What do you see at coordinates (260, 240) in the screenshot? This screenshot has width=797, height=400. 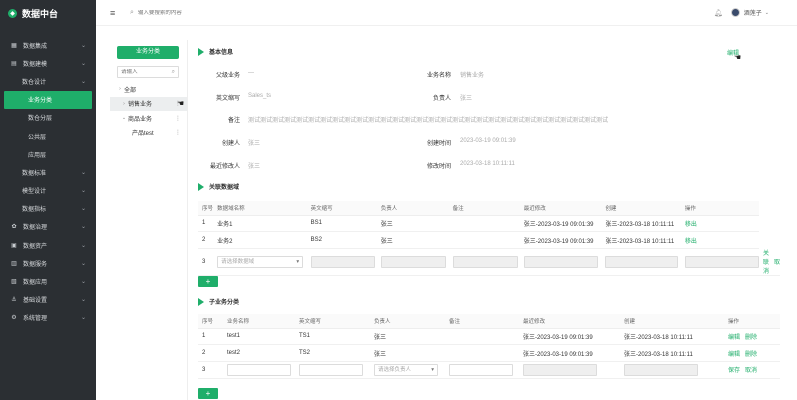 I see `cell-name: 业务2` at bounding box center [260, 240].